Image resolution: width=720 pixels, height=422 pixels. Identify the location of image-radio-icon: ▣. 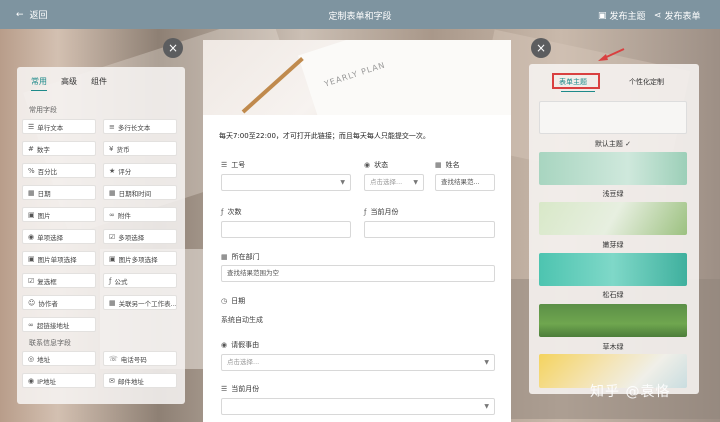
(31, 258).